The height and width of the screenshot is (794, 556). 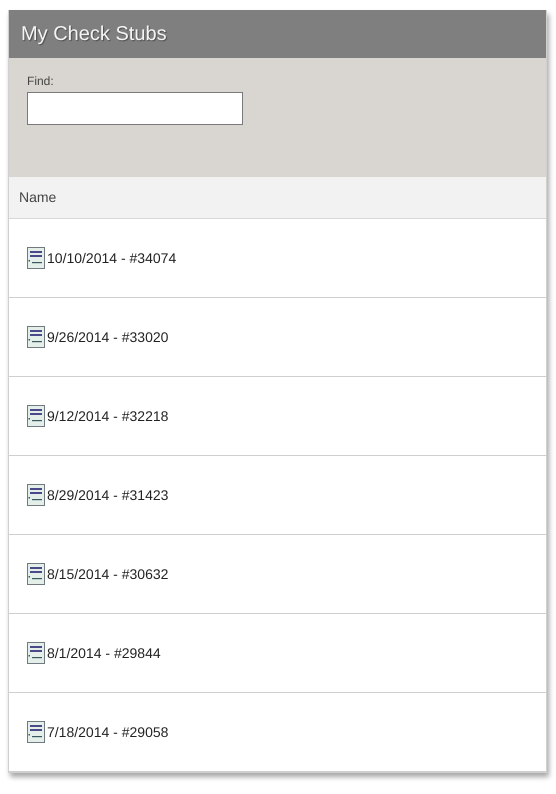 What do you see at coordinates (40, 81) in the screenshot?
I see `find-label: Find:` at bounding box center [40, 81].